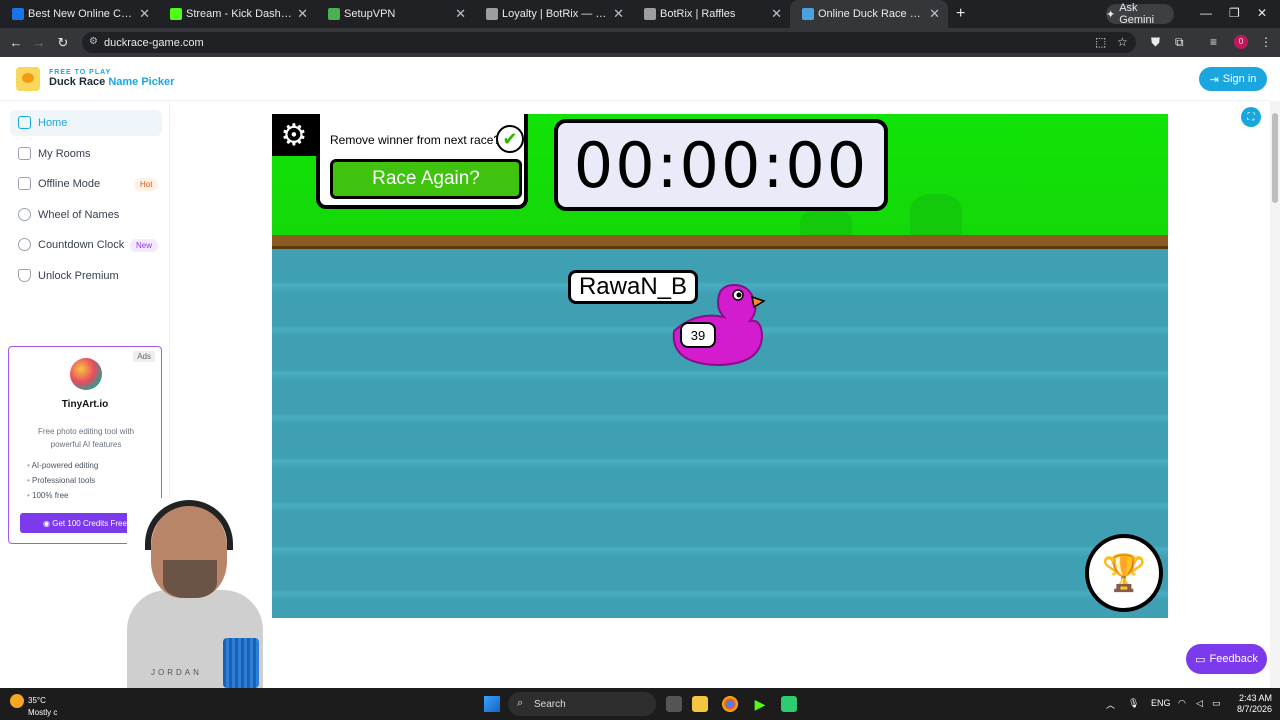 The image size is (1280, 720). I want to click on windows-start-icon, so click(492, 704).